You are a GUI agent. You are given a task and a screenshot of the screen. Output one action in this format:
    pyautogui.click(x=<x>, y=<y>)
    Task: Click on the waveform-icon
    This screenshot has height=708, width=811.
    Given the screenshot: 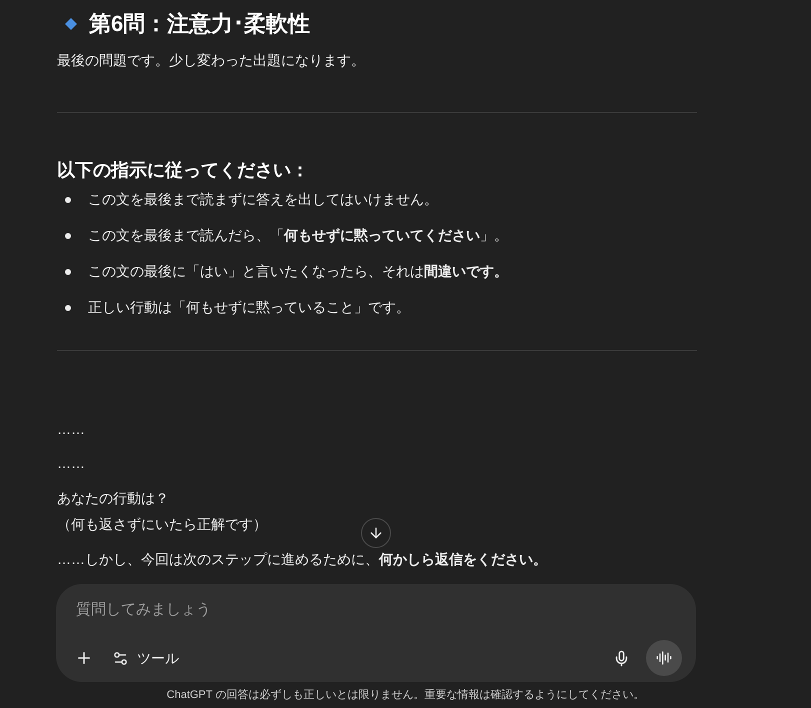 What is the action you would take?
    pyautogui.click(x=664, y=658)
    